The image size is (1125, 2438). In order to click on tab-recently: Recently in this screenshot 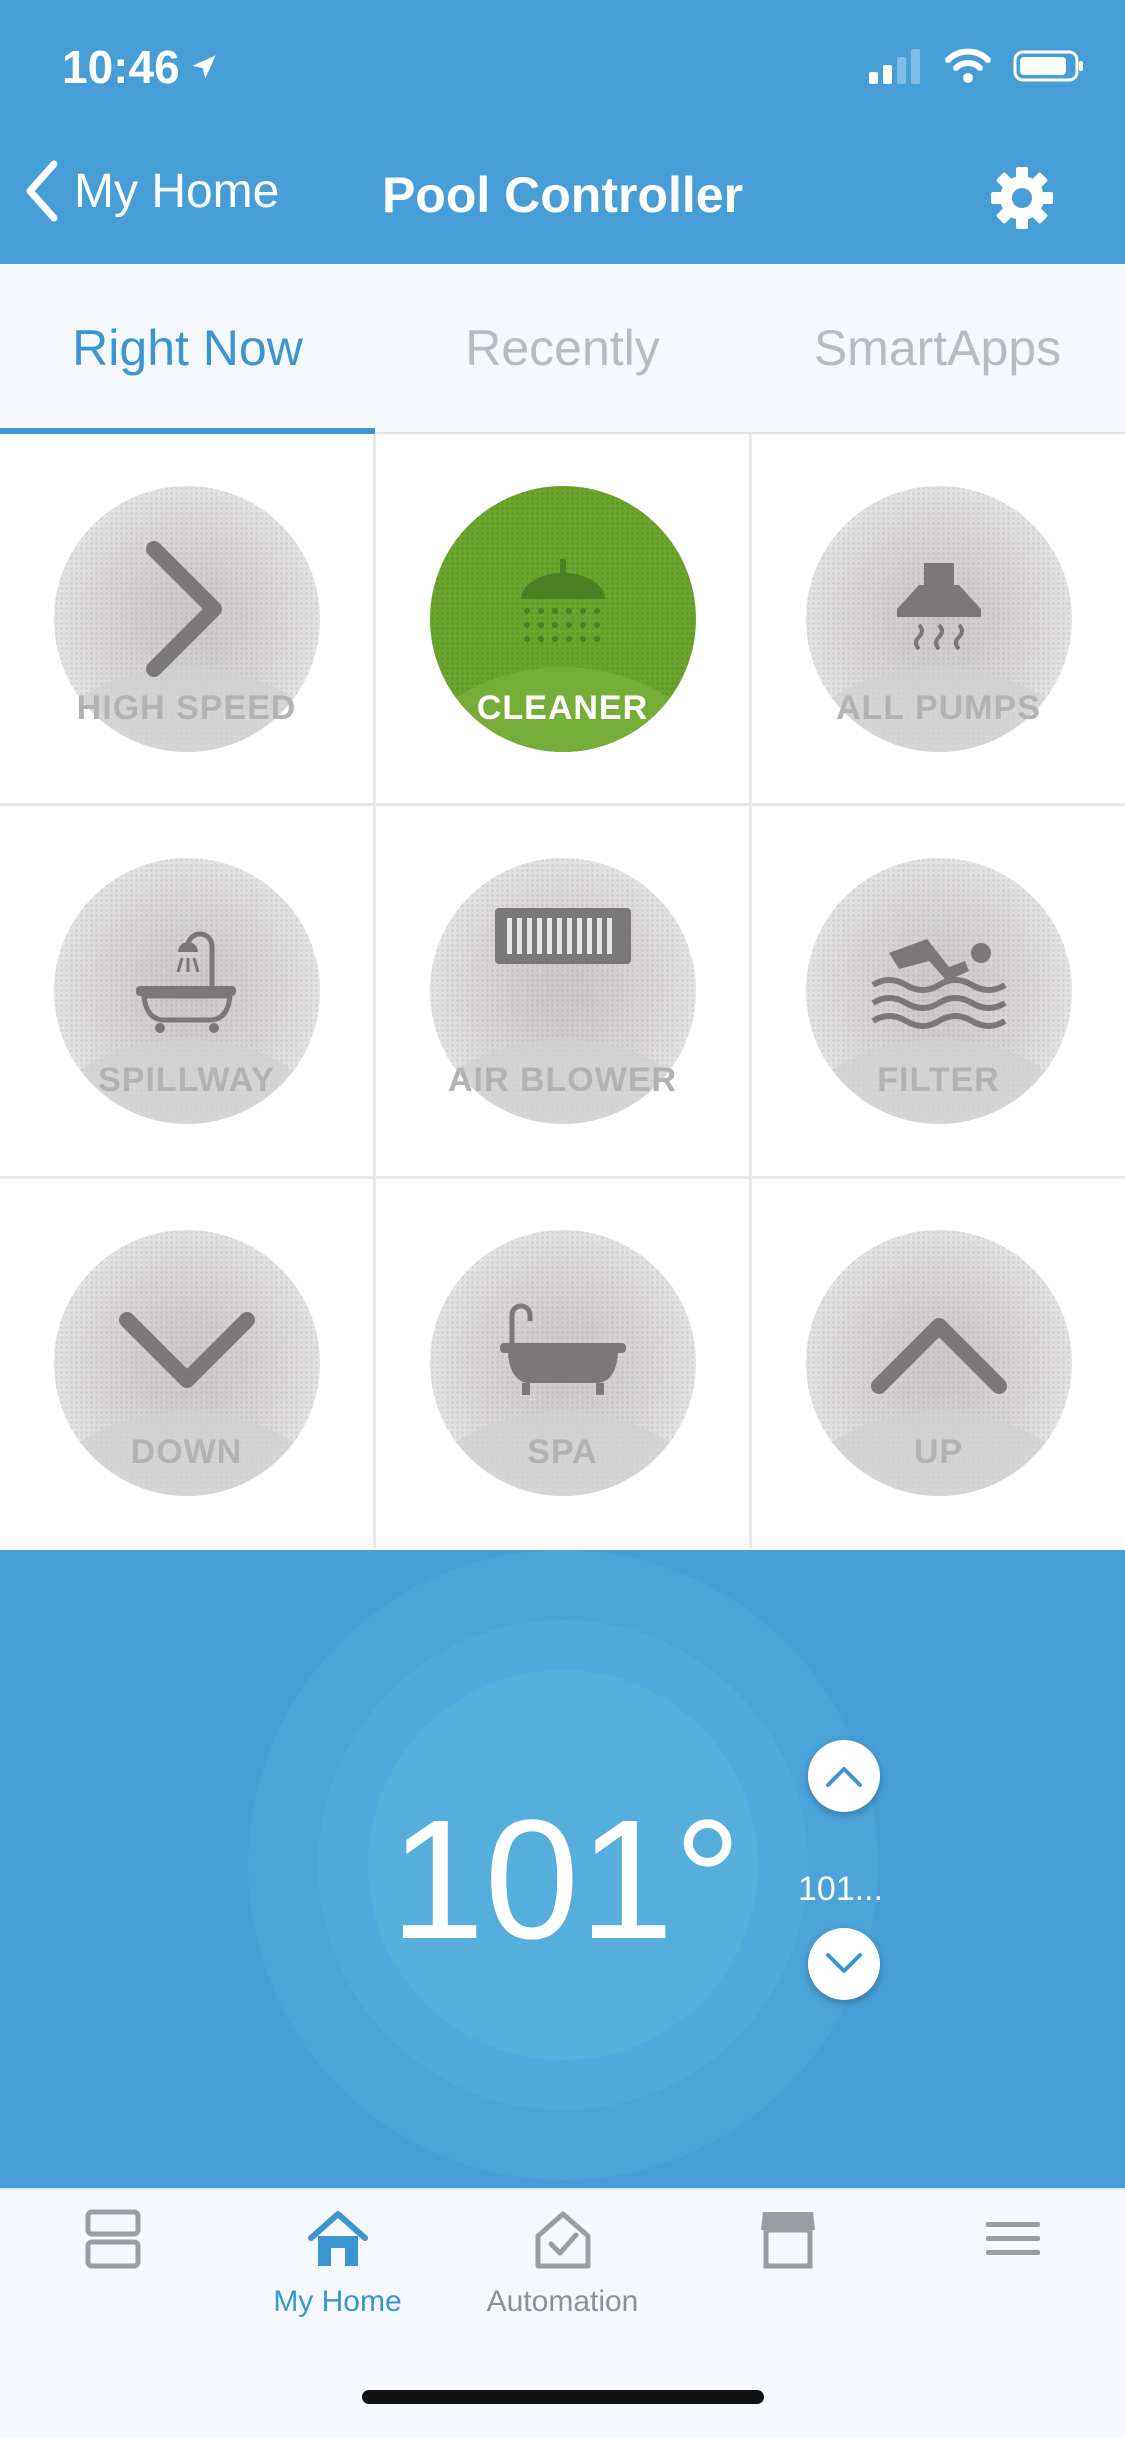, I will do `click(562, 348)`.